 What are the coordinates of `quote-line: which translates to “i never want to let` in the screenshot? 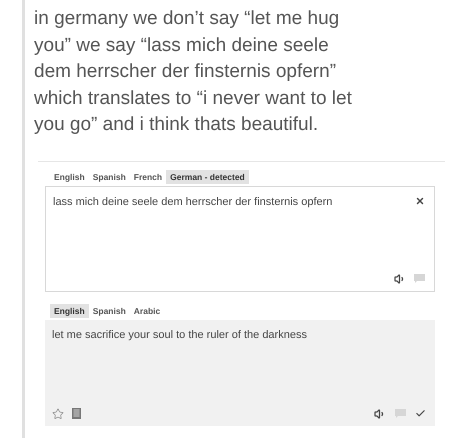 It's located at (193, 98).